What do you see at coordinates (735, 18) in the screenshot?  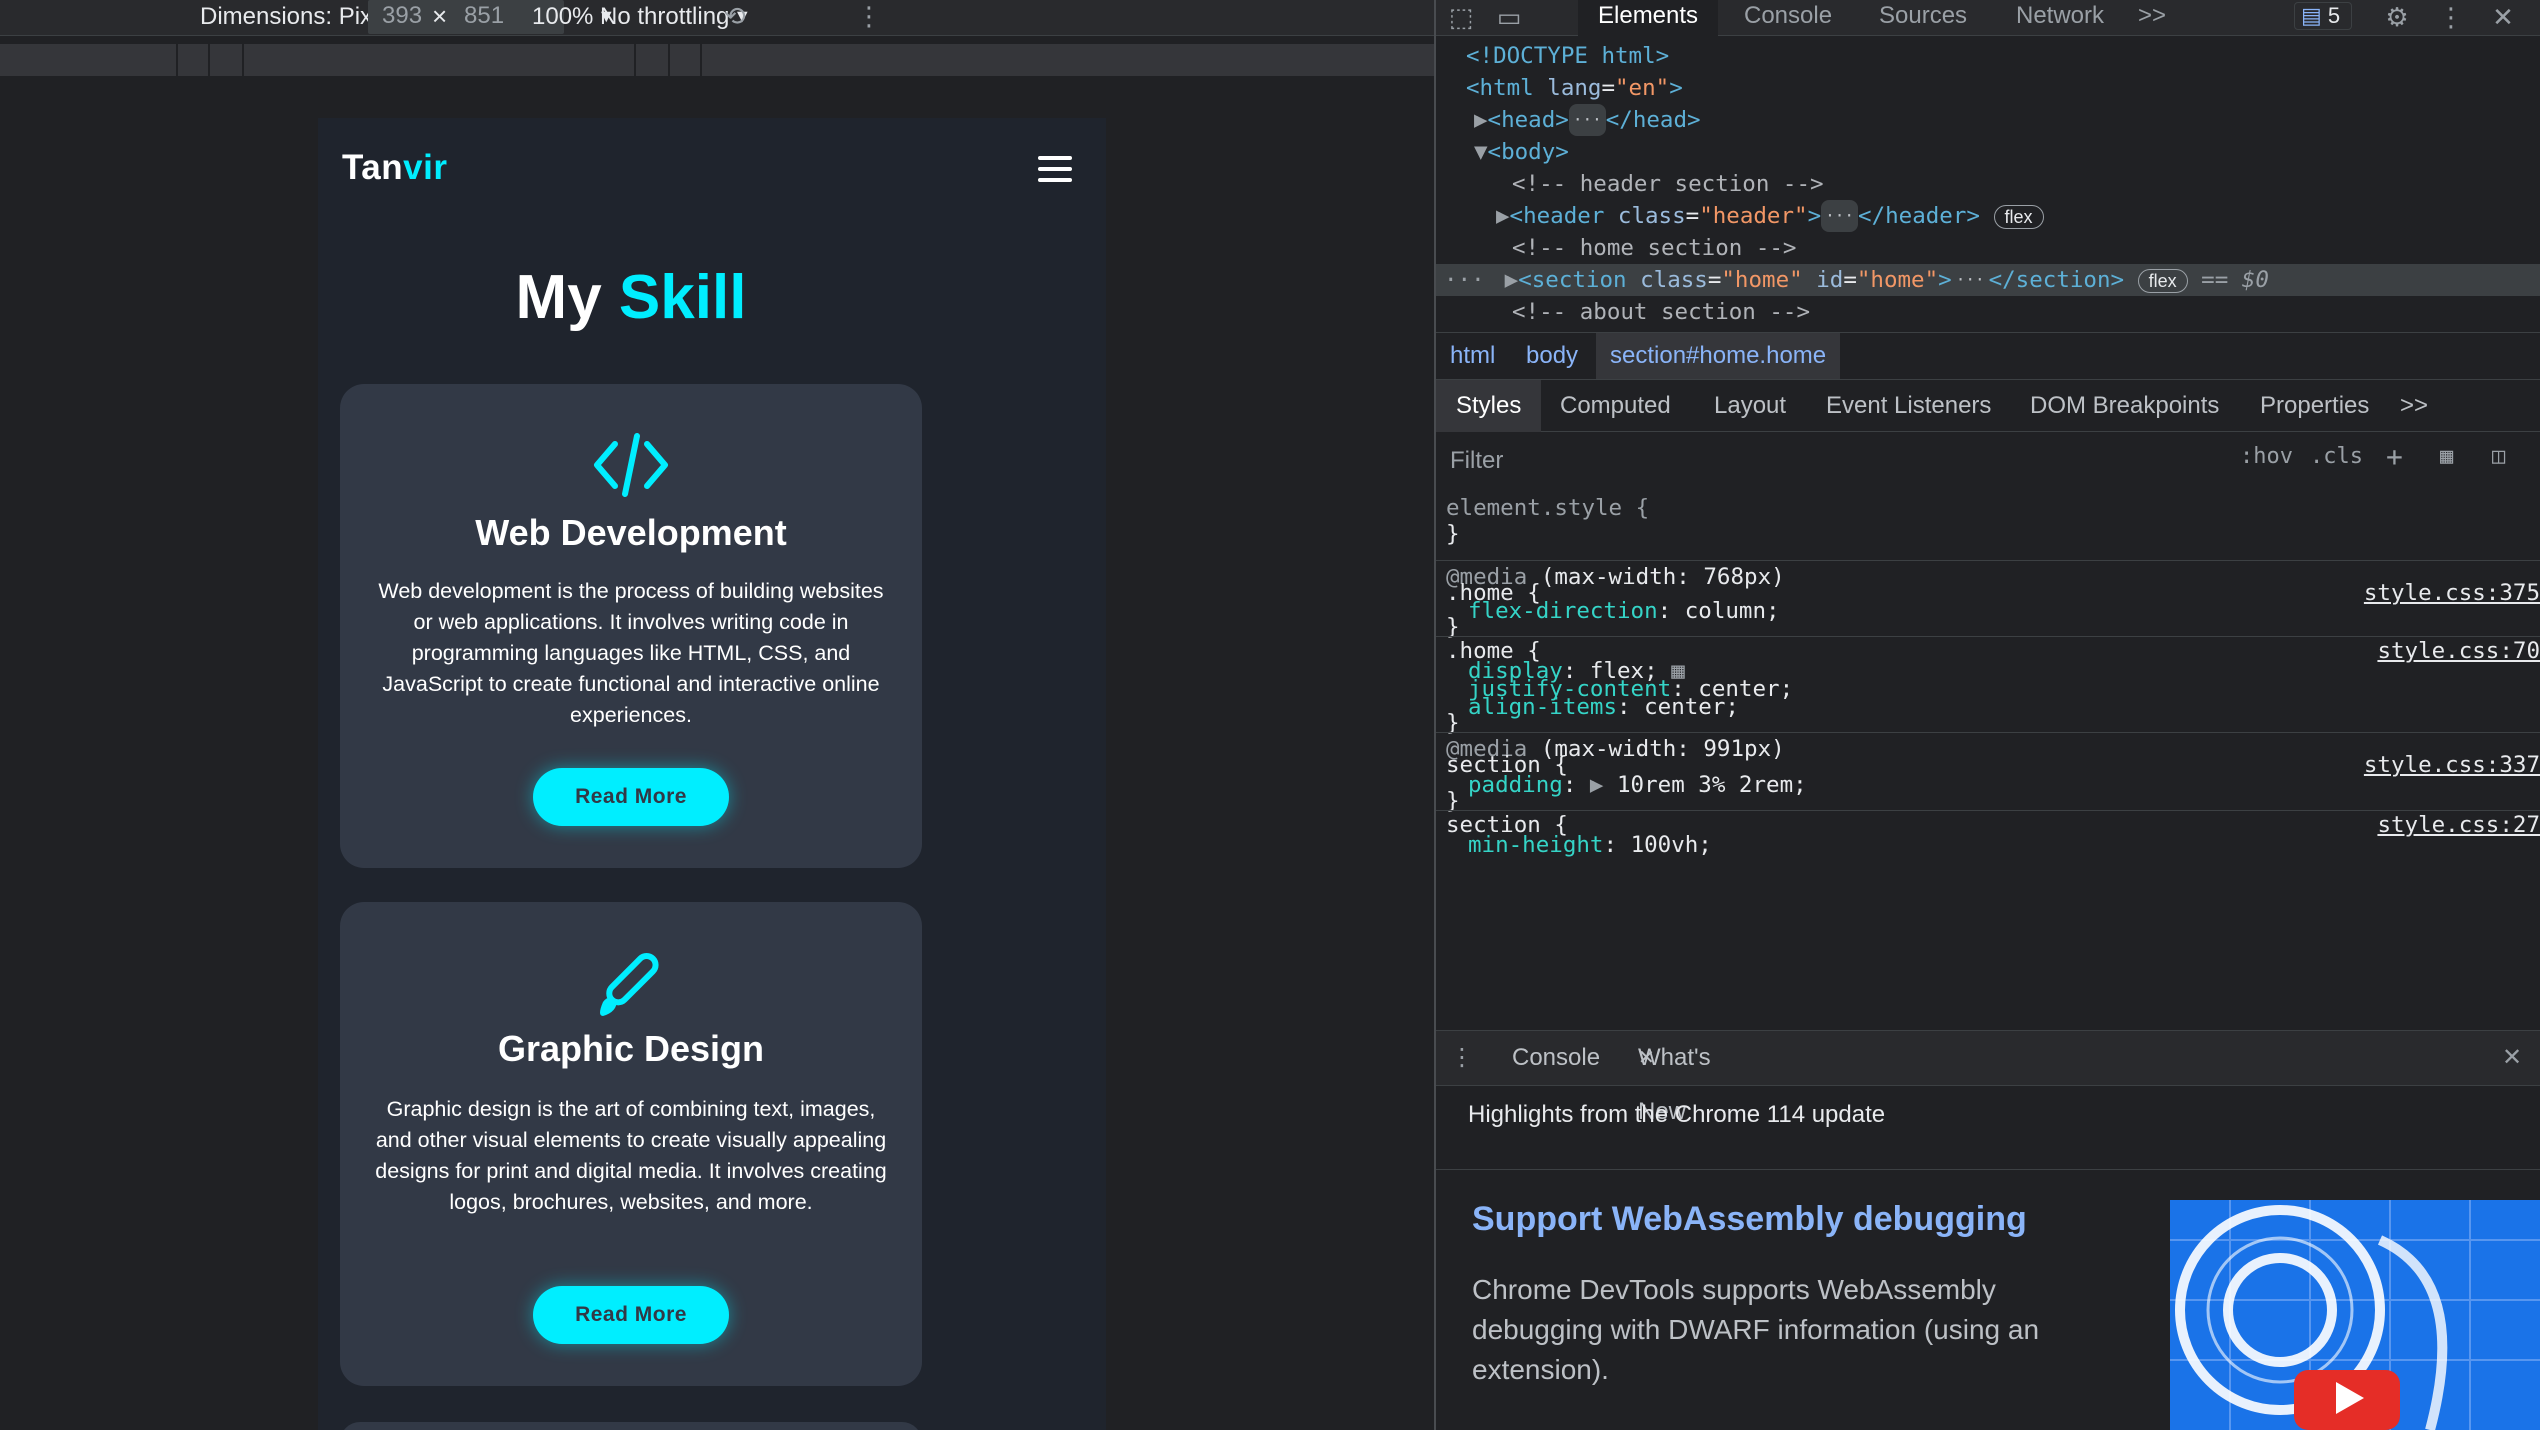 I see `rotate-icon: ⟲` at bounding box center [735, 18].